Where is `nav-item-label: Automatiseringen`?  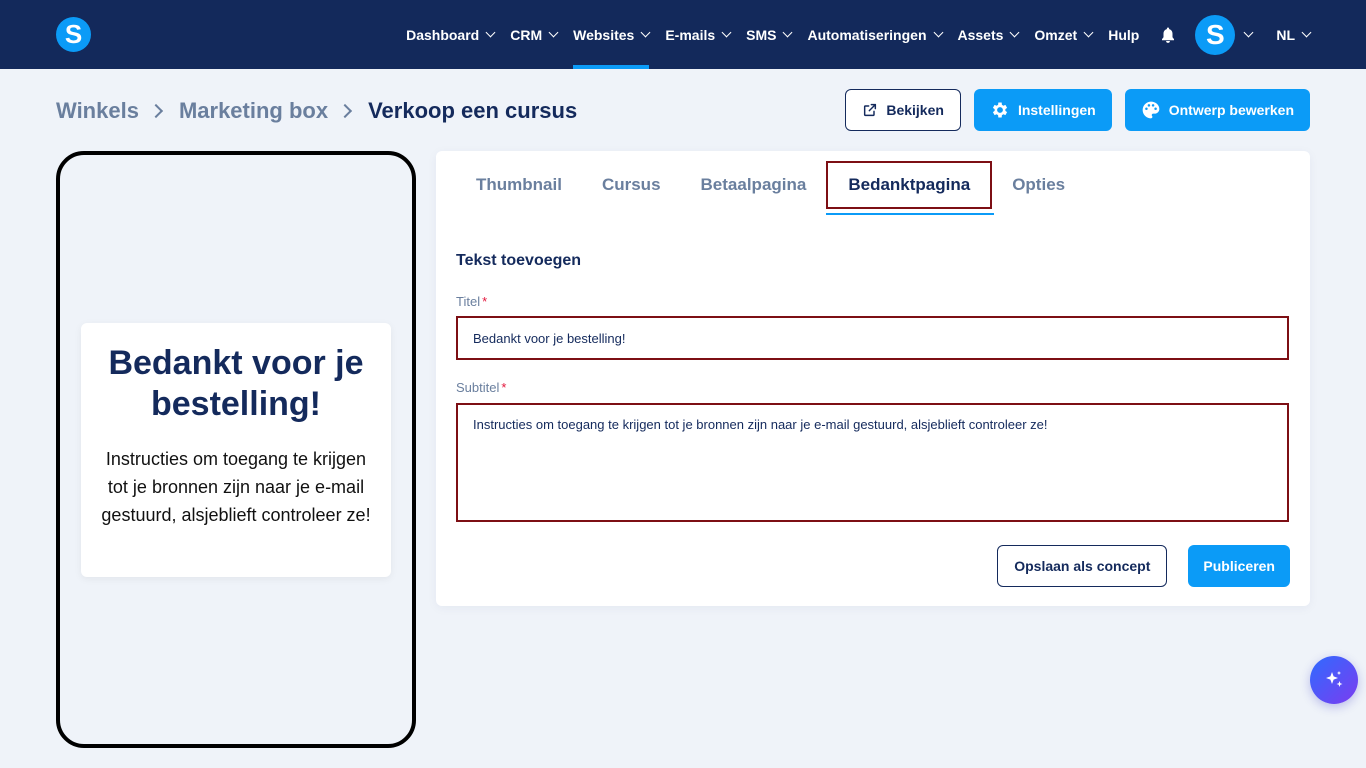 nav-item-label: Automatiseringen is located at coordinates (867, 34).